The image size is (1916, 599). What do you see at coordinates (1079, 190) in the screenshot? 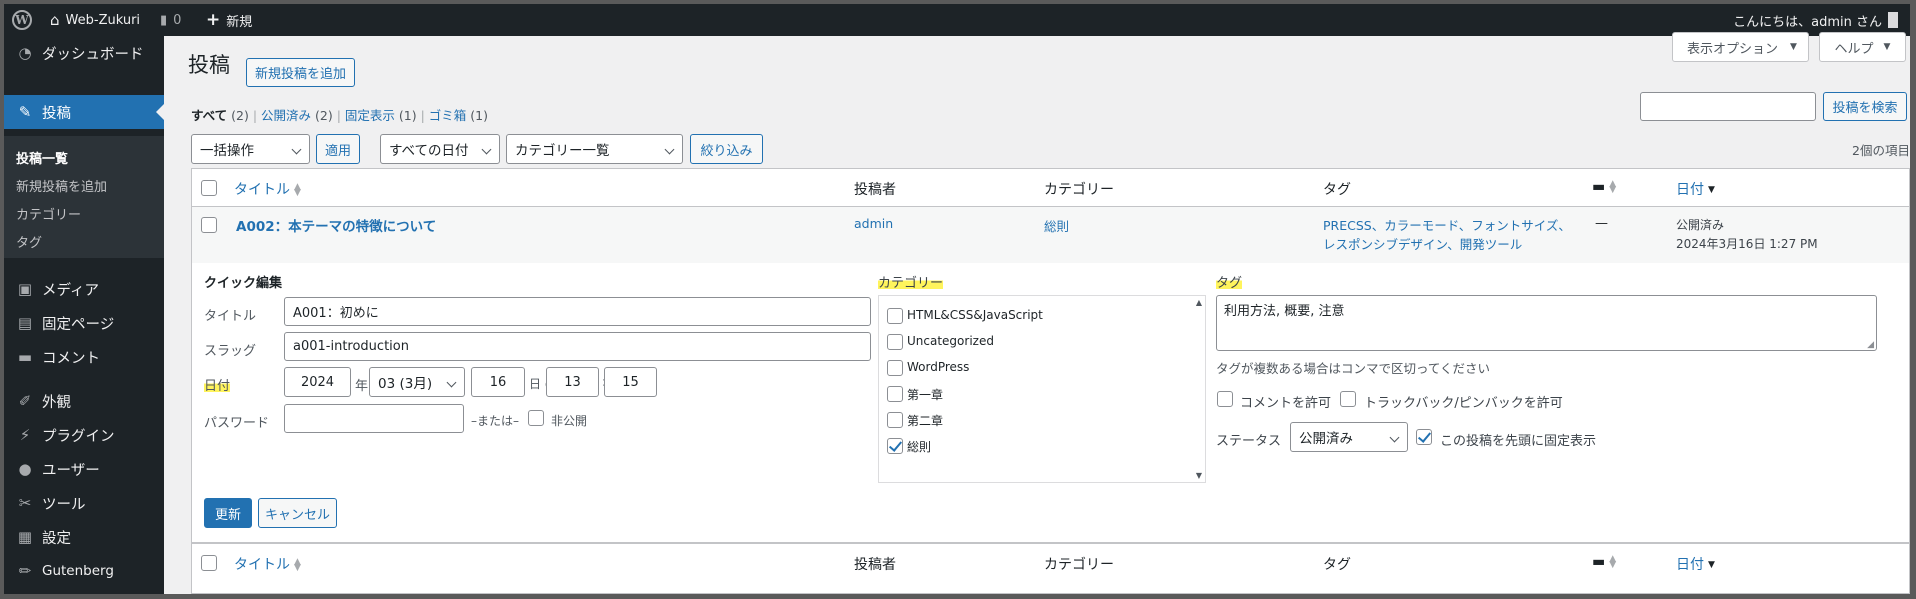
I see `column-category: カテゴリー` at bounding box center [1079, 190].